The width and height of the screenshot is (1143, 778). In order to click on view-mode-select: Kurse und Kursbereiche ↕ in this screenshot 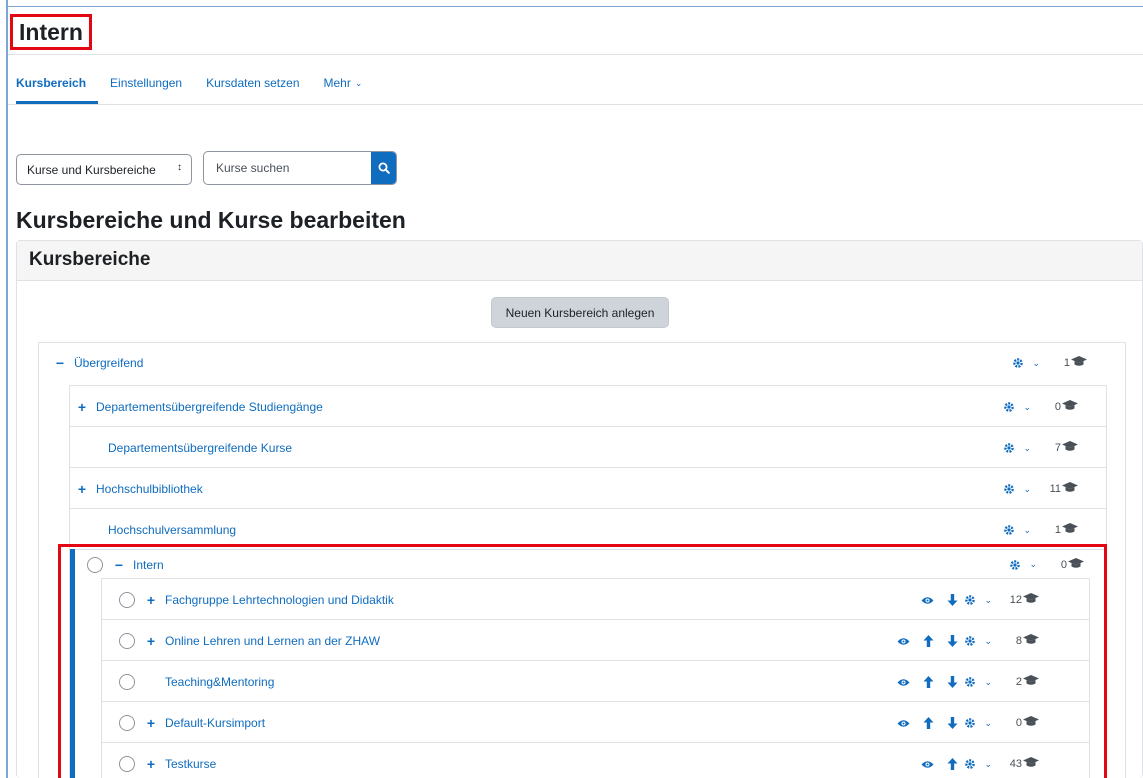, I will do `click(104, 169)`.